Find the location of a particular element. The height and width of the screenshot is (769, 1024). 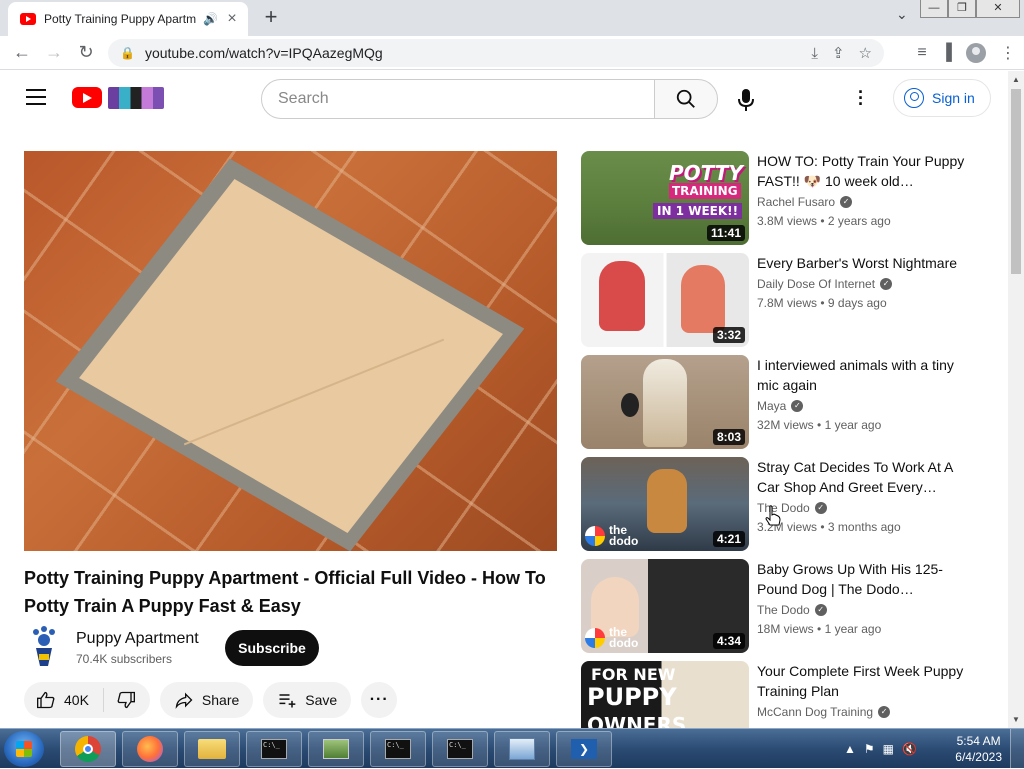

back-arrow-icon: ← is located at coordinates (22, 52).